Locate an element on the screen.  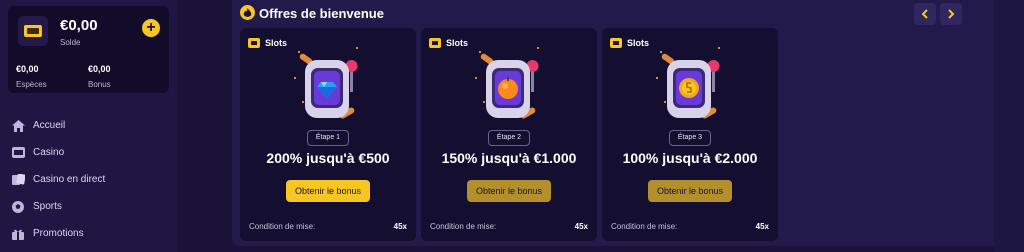
offer-amount: 150% jusqu'à €1.000 is located at coordinates (509, 158).